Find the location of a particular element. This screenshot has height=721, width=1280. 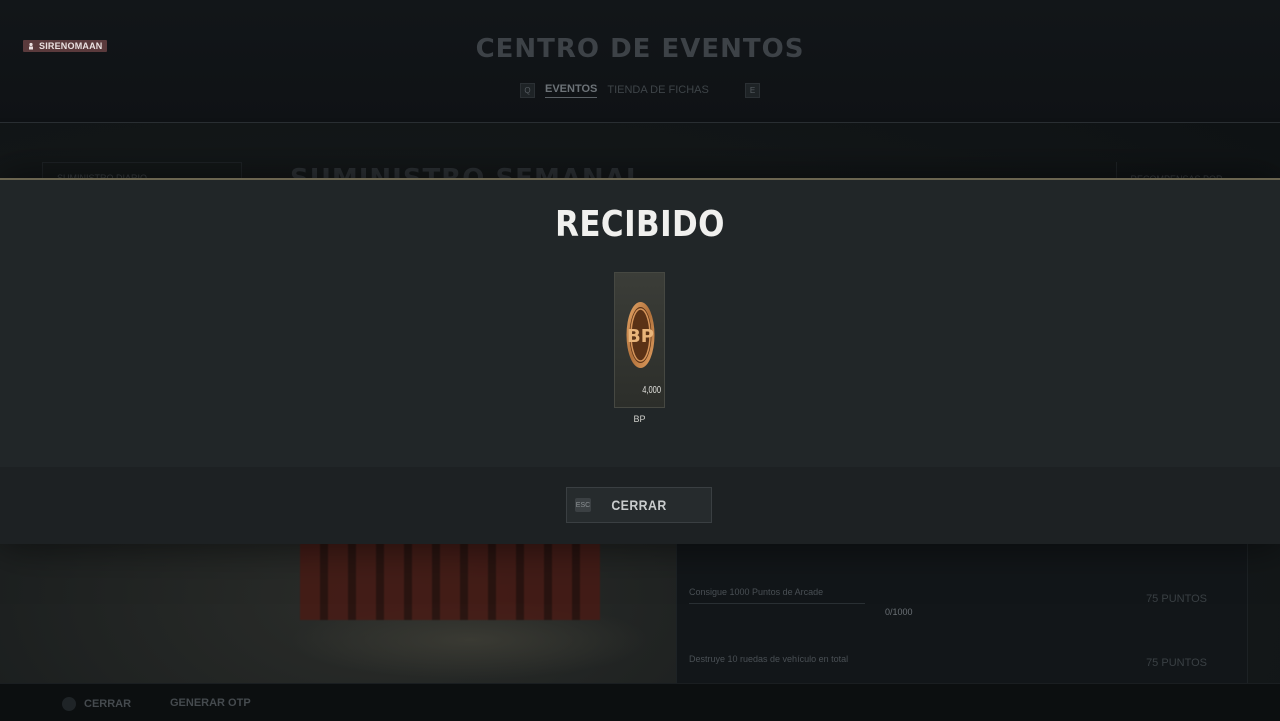

mission-item: Destruye 10 ruedas de vehículo en total is located at coordinates (768, 659).